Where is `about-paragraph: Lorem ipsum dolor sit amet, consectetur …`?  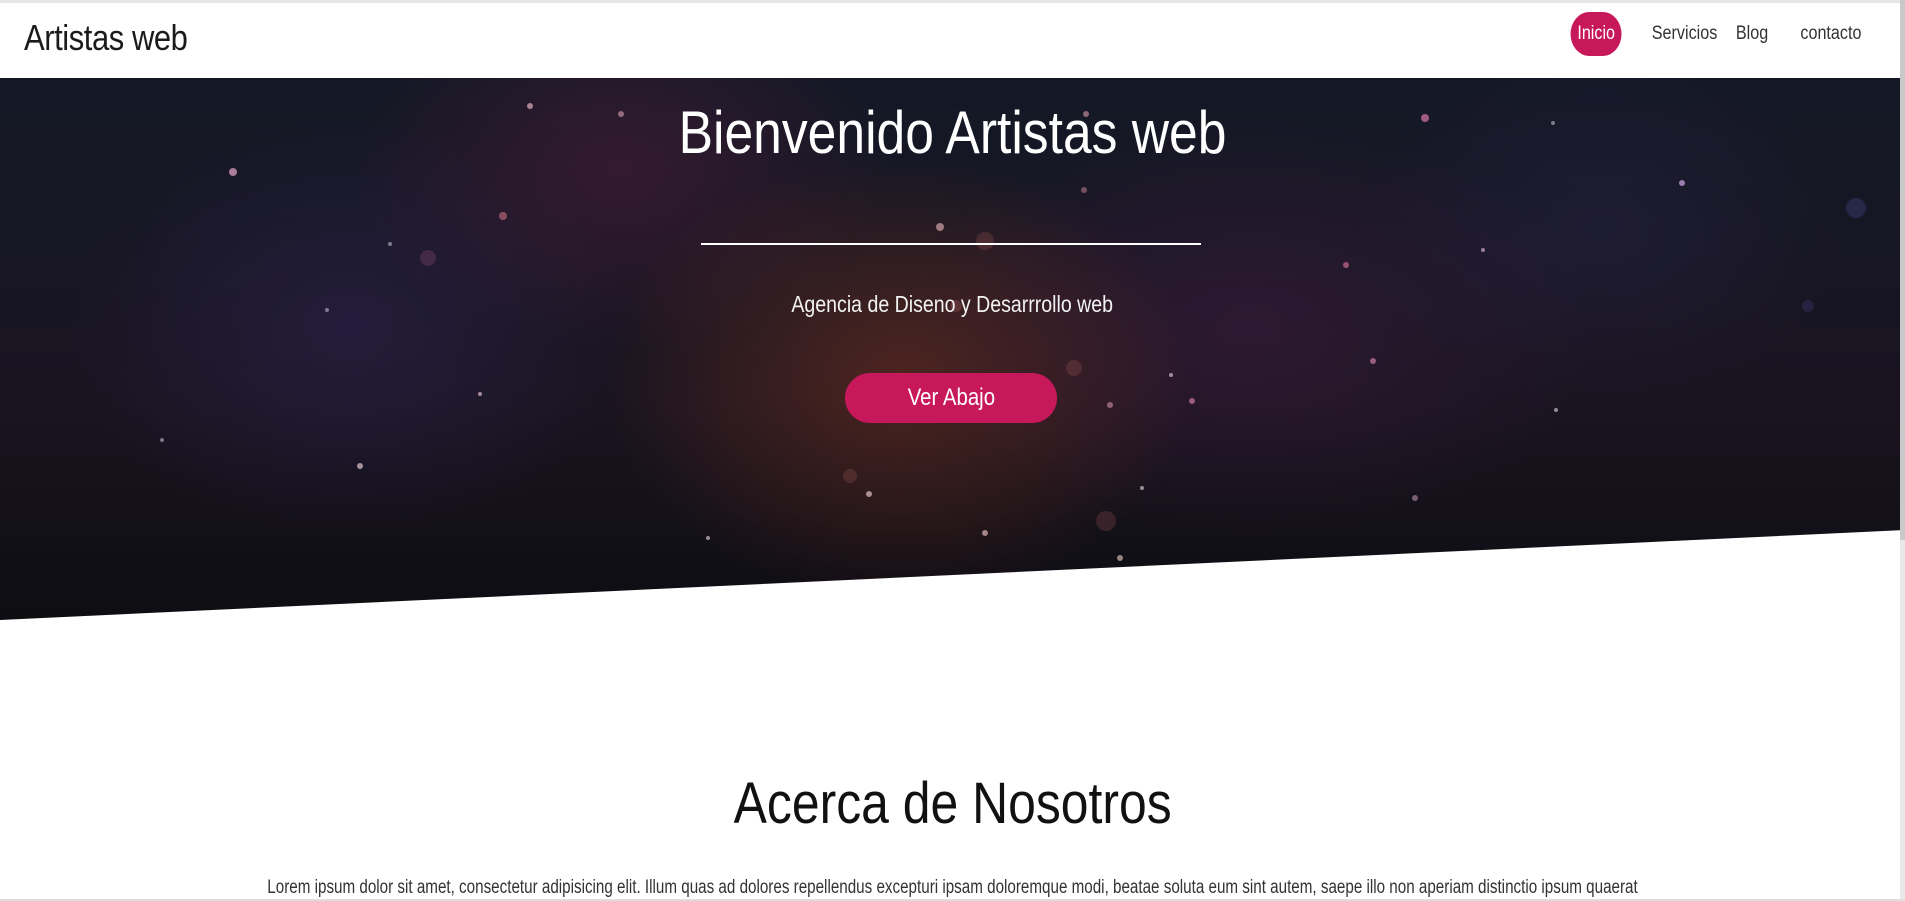
about-paragraph: Lorem ipsum dolor sit amet, consectetur … is located at coordinates (952, 888).